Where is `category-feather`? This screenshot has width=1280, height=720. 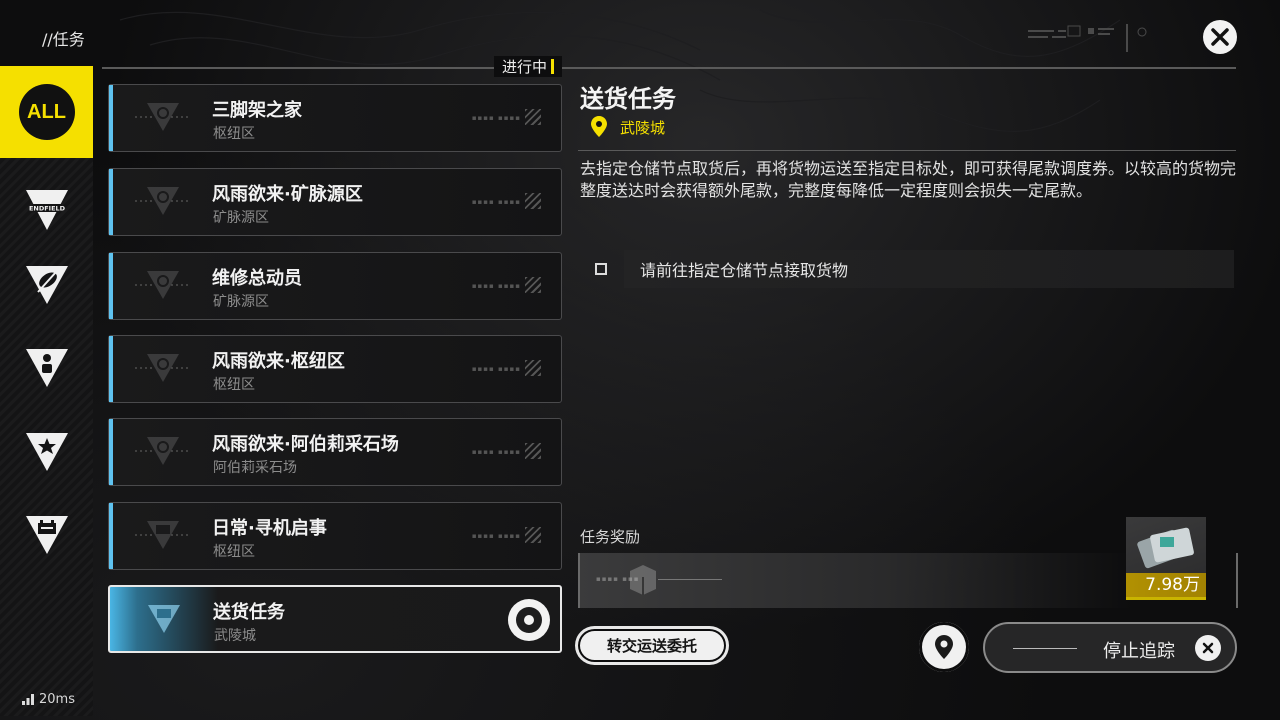
category-feather is located at coordinates (46, 285).